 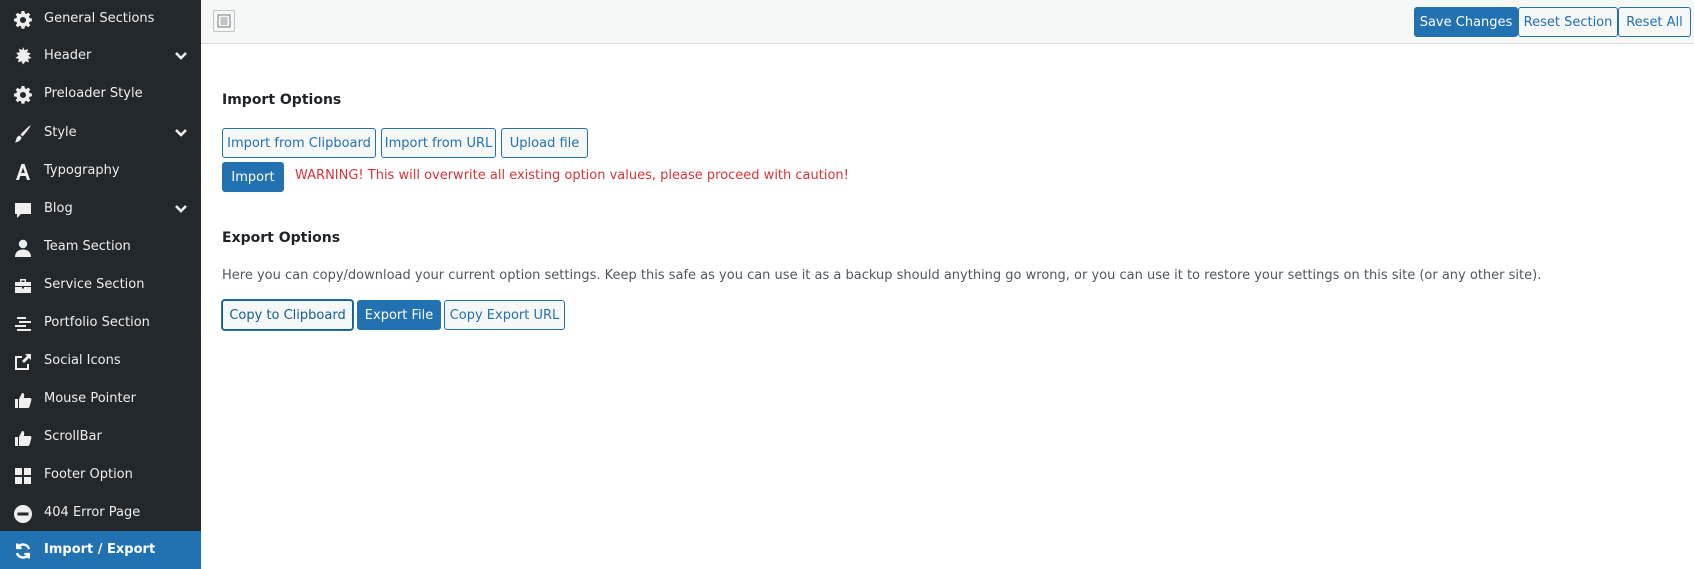 I want to click on expand-sidebar-icon, so click(x=224, y=21).